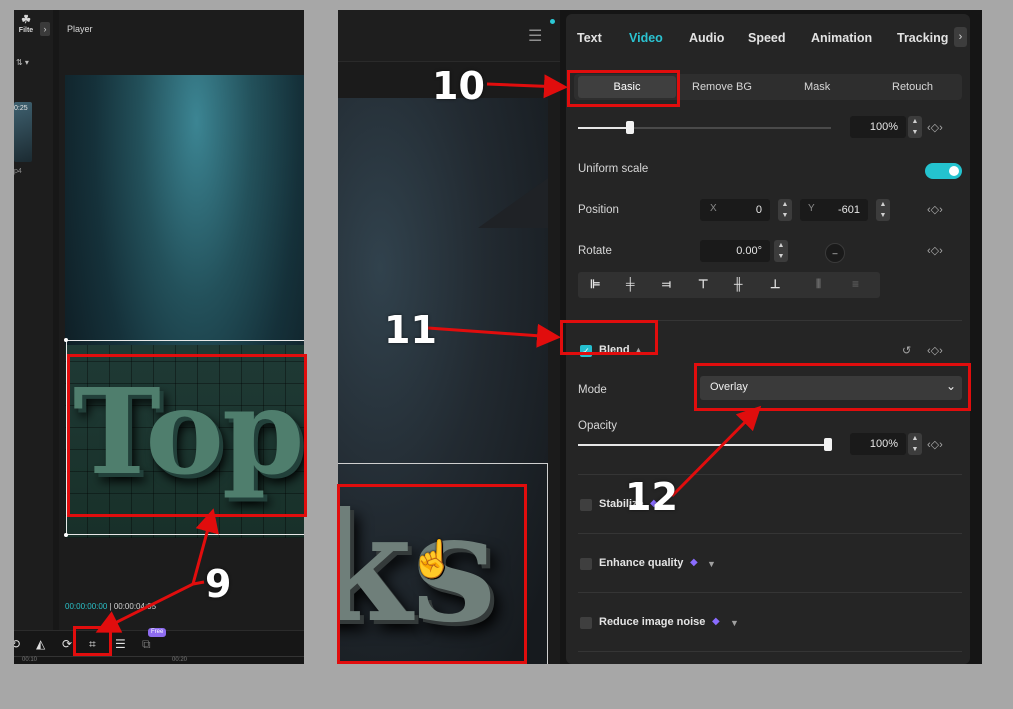 The width and height of the screenshot is (1013, 709). What do you see at coordinates (86, 606) in the screenshot?
I see `current-time: 00:00:00:00` at bounding box center [86, 606].